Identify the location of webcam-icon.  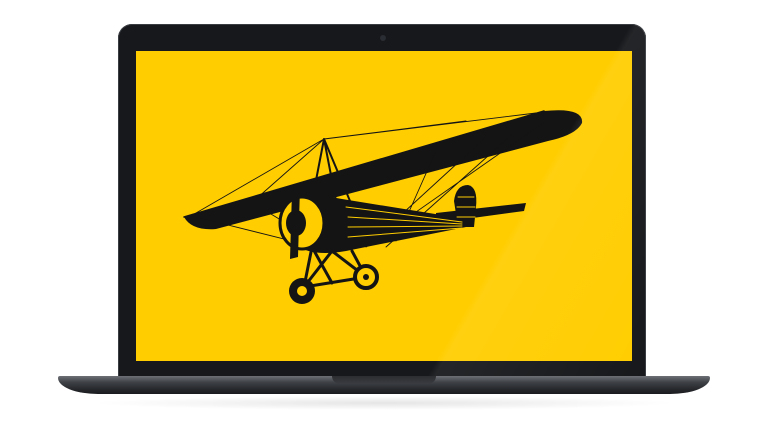
(383, 38).